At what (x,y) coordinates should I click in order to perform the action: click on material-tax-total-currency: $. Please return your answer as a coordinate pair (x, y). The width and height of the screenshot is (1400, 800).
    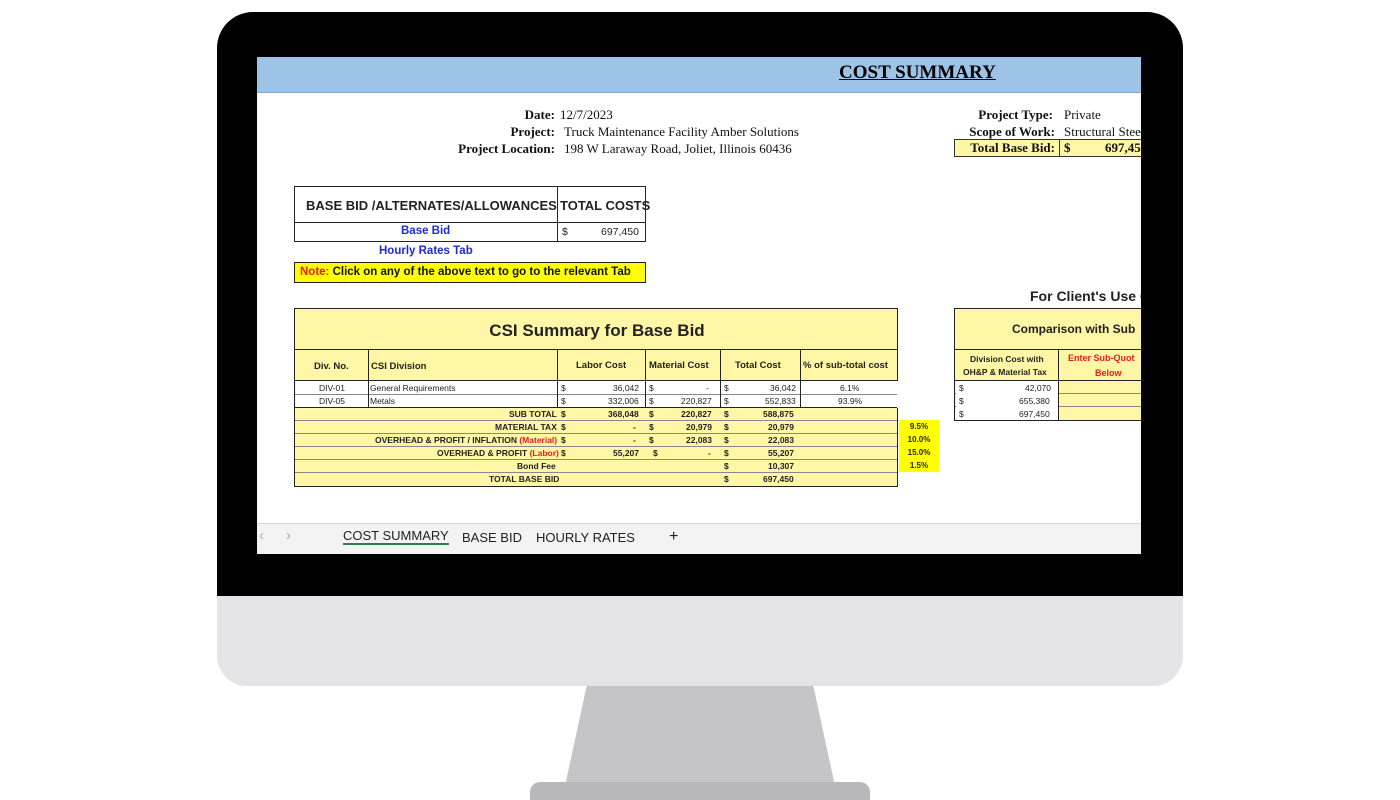
    Looking at the image, I should click on (726, 427).